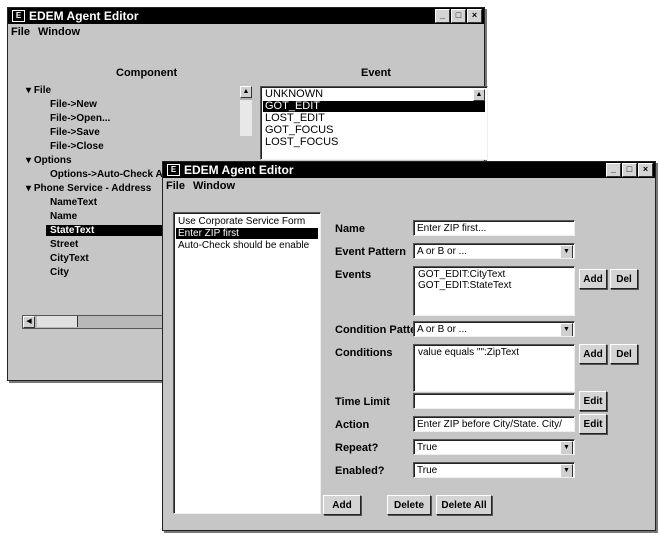 This screenshot has width=659, height=533. I want to click on event-scroll-up-icon: ▲, so click(479, 95).